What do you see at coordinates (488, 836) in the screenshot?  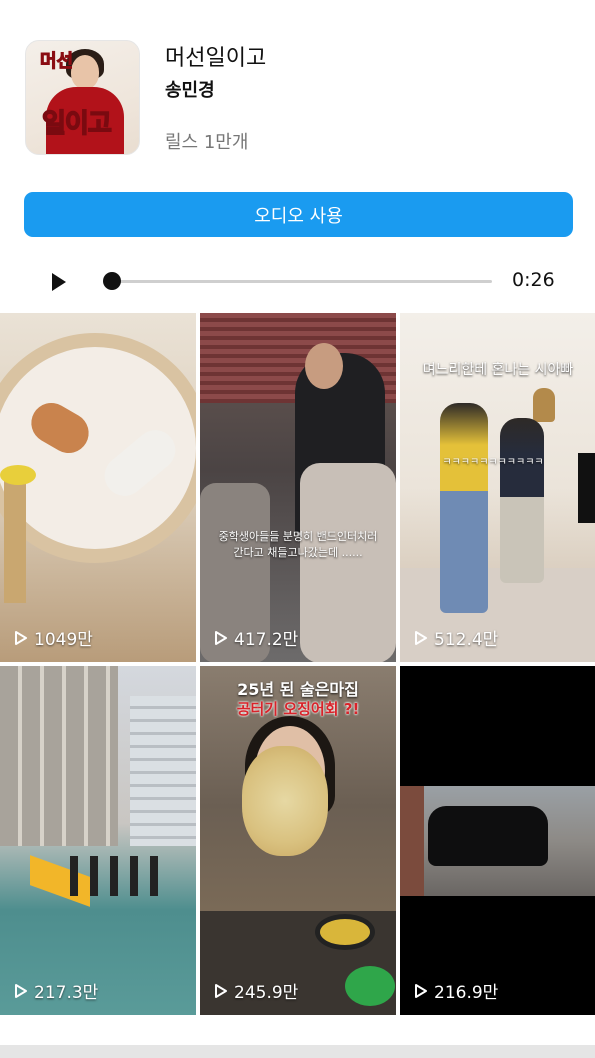 I see `black-sedan` at bounding box center [488, 836].